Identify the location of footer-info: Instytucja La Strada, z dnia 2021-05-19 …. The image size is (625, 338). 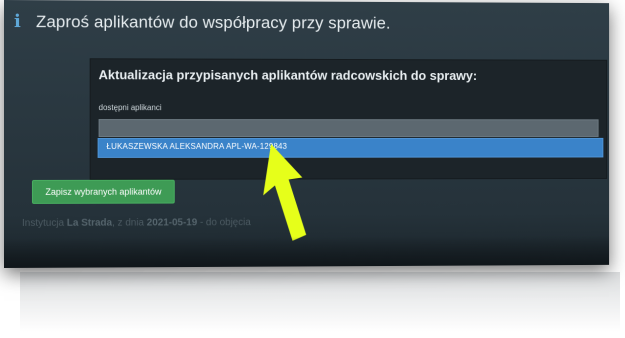
(136, 223).